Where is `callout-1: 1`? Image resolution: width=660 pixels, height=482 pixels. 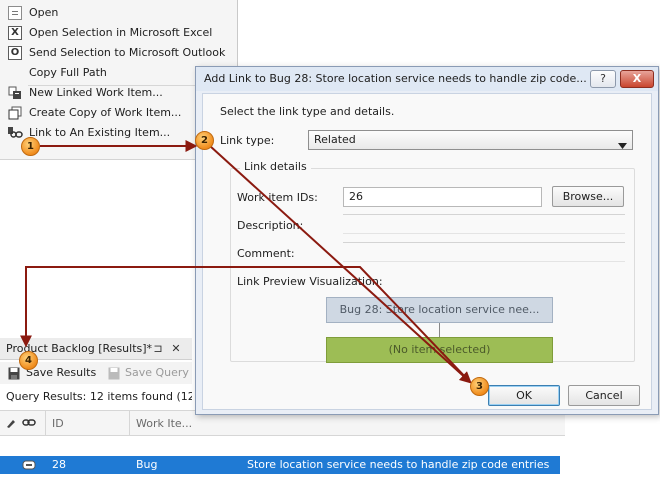
callout-1: 1 is located at coordinates (30, 146).